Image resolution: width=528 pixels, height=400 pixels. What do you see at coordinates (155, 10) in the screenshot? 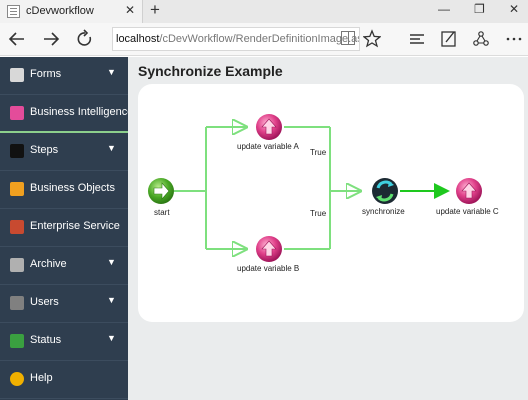
I see `new-tab-button: +` at bounding box center [155, 10].